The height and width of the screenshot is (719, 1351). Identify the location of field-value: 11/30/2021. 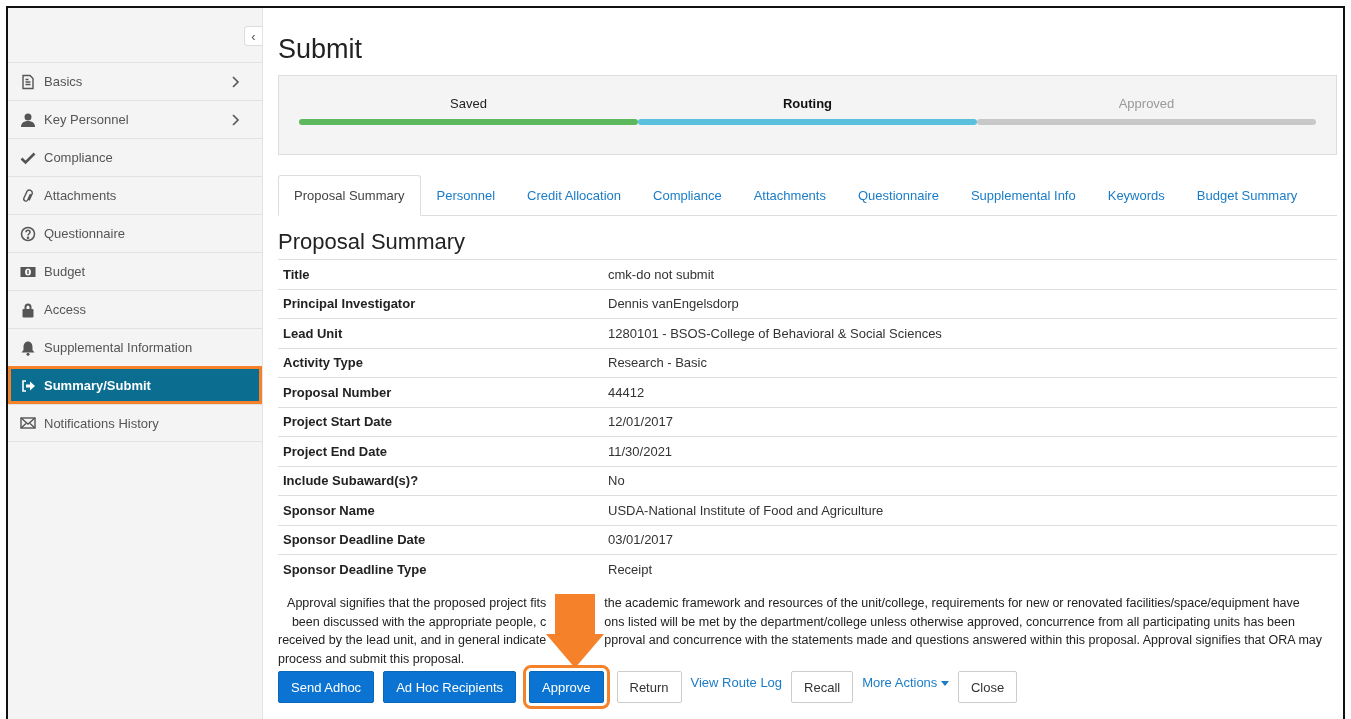
(970, 451).